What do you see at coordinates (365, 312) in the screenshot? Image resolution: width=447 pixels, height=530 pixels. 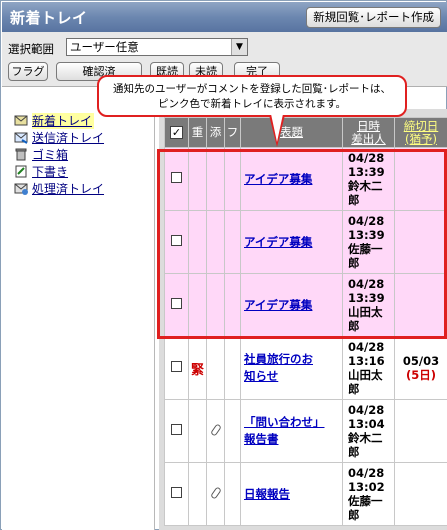 I see `sender-text: 山田太` at bounding box center [365, 312].